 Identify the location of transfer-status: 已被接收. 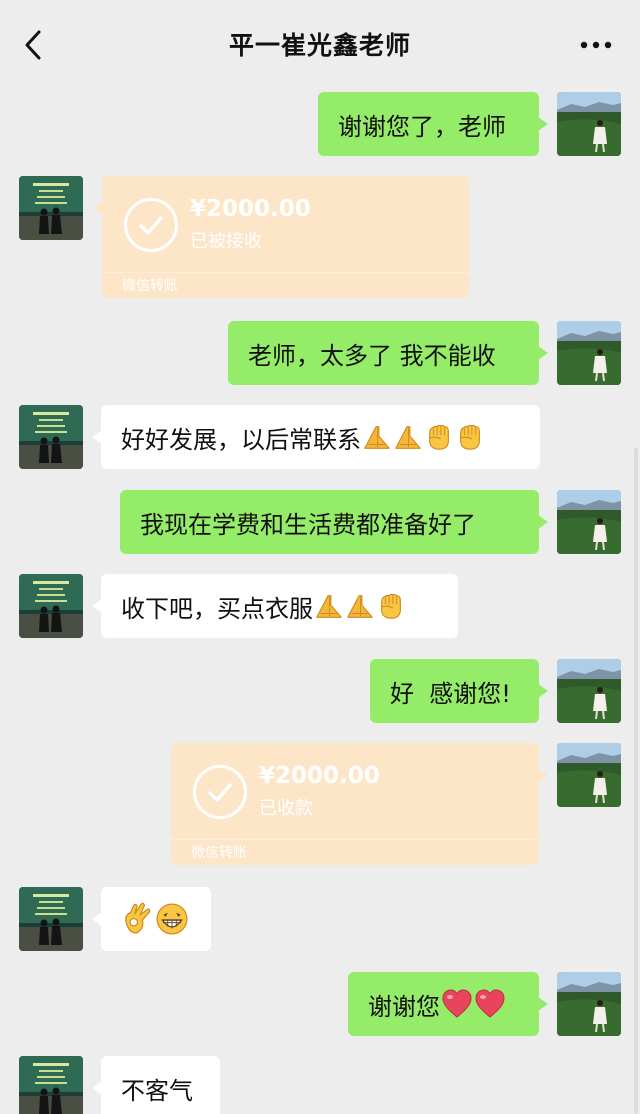
(226, 241).